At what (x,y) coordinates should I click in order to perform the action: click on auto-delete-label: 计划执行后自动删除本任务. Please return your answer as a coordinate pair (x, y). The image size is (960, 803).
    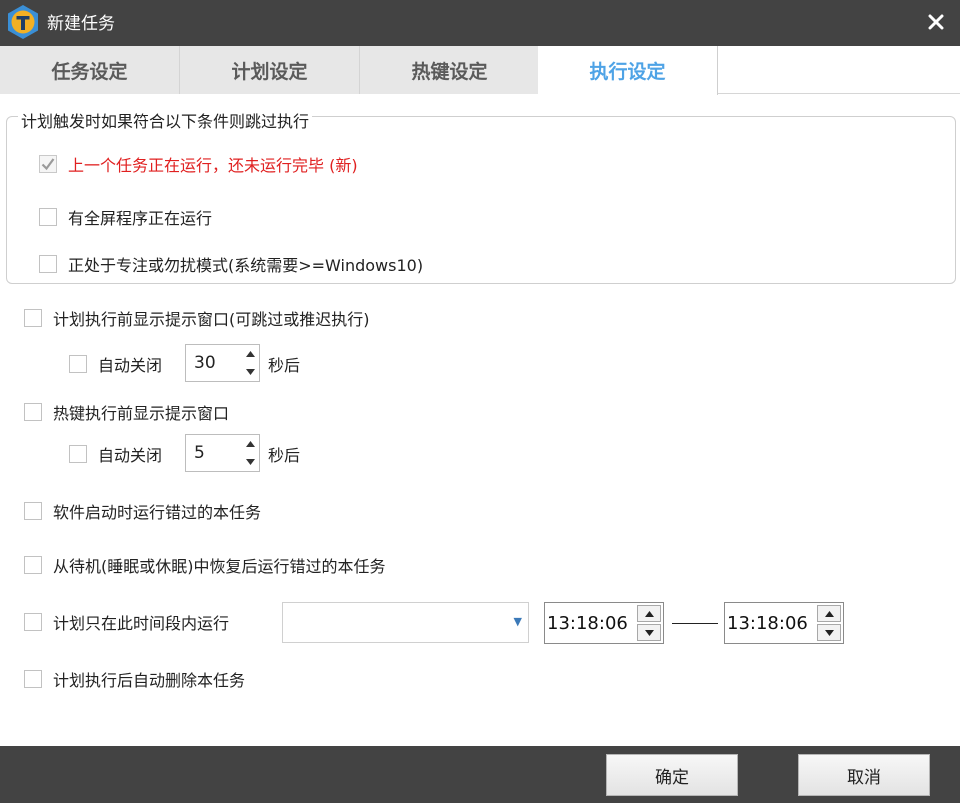
    Looking at the image, I should click on (149, 680).